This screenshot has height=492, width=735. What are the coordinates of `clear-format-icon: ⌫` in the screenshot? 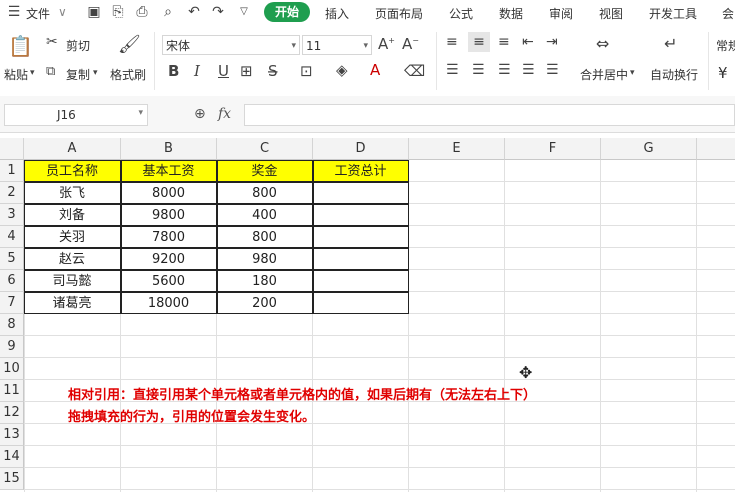 It's located at (414, 71).